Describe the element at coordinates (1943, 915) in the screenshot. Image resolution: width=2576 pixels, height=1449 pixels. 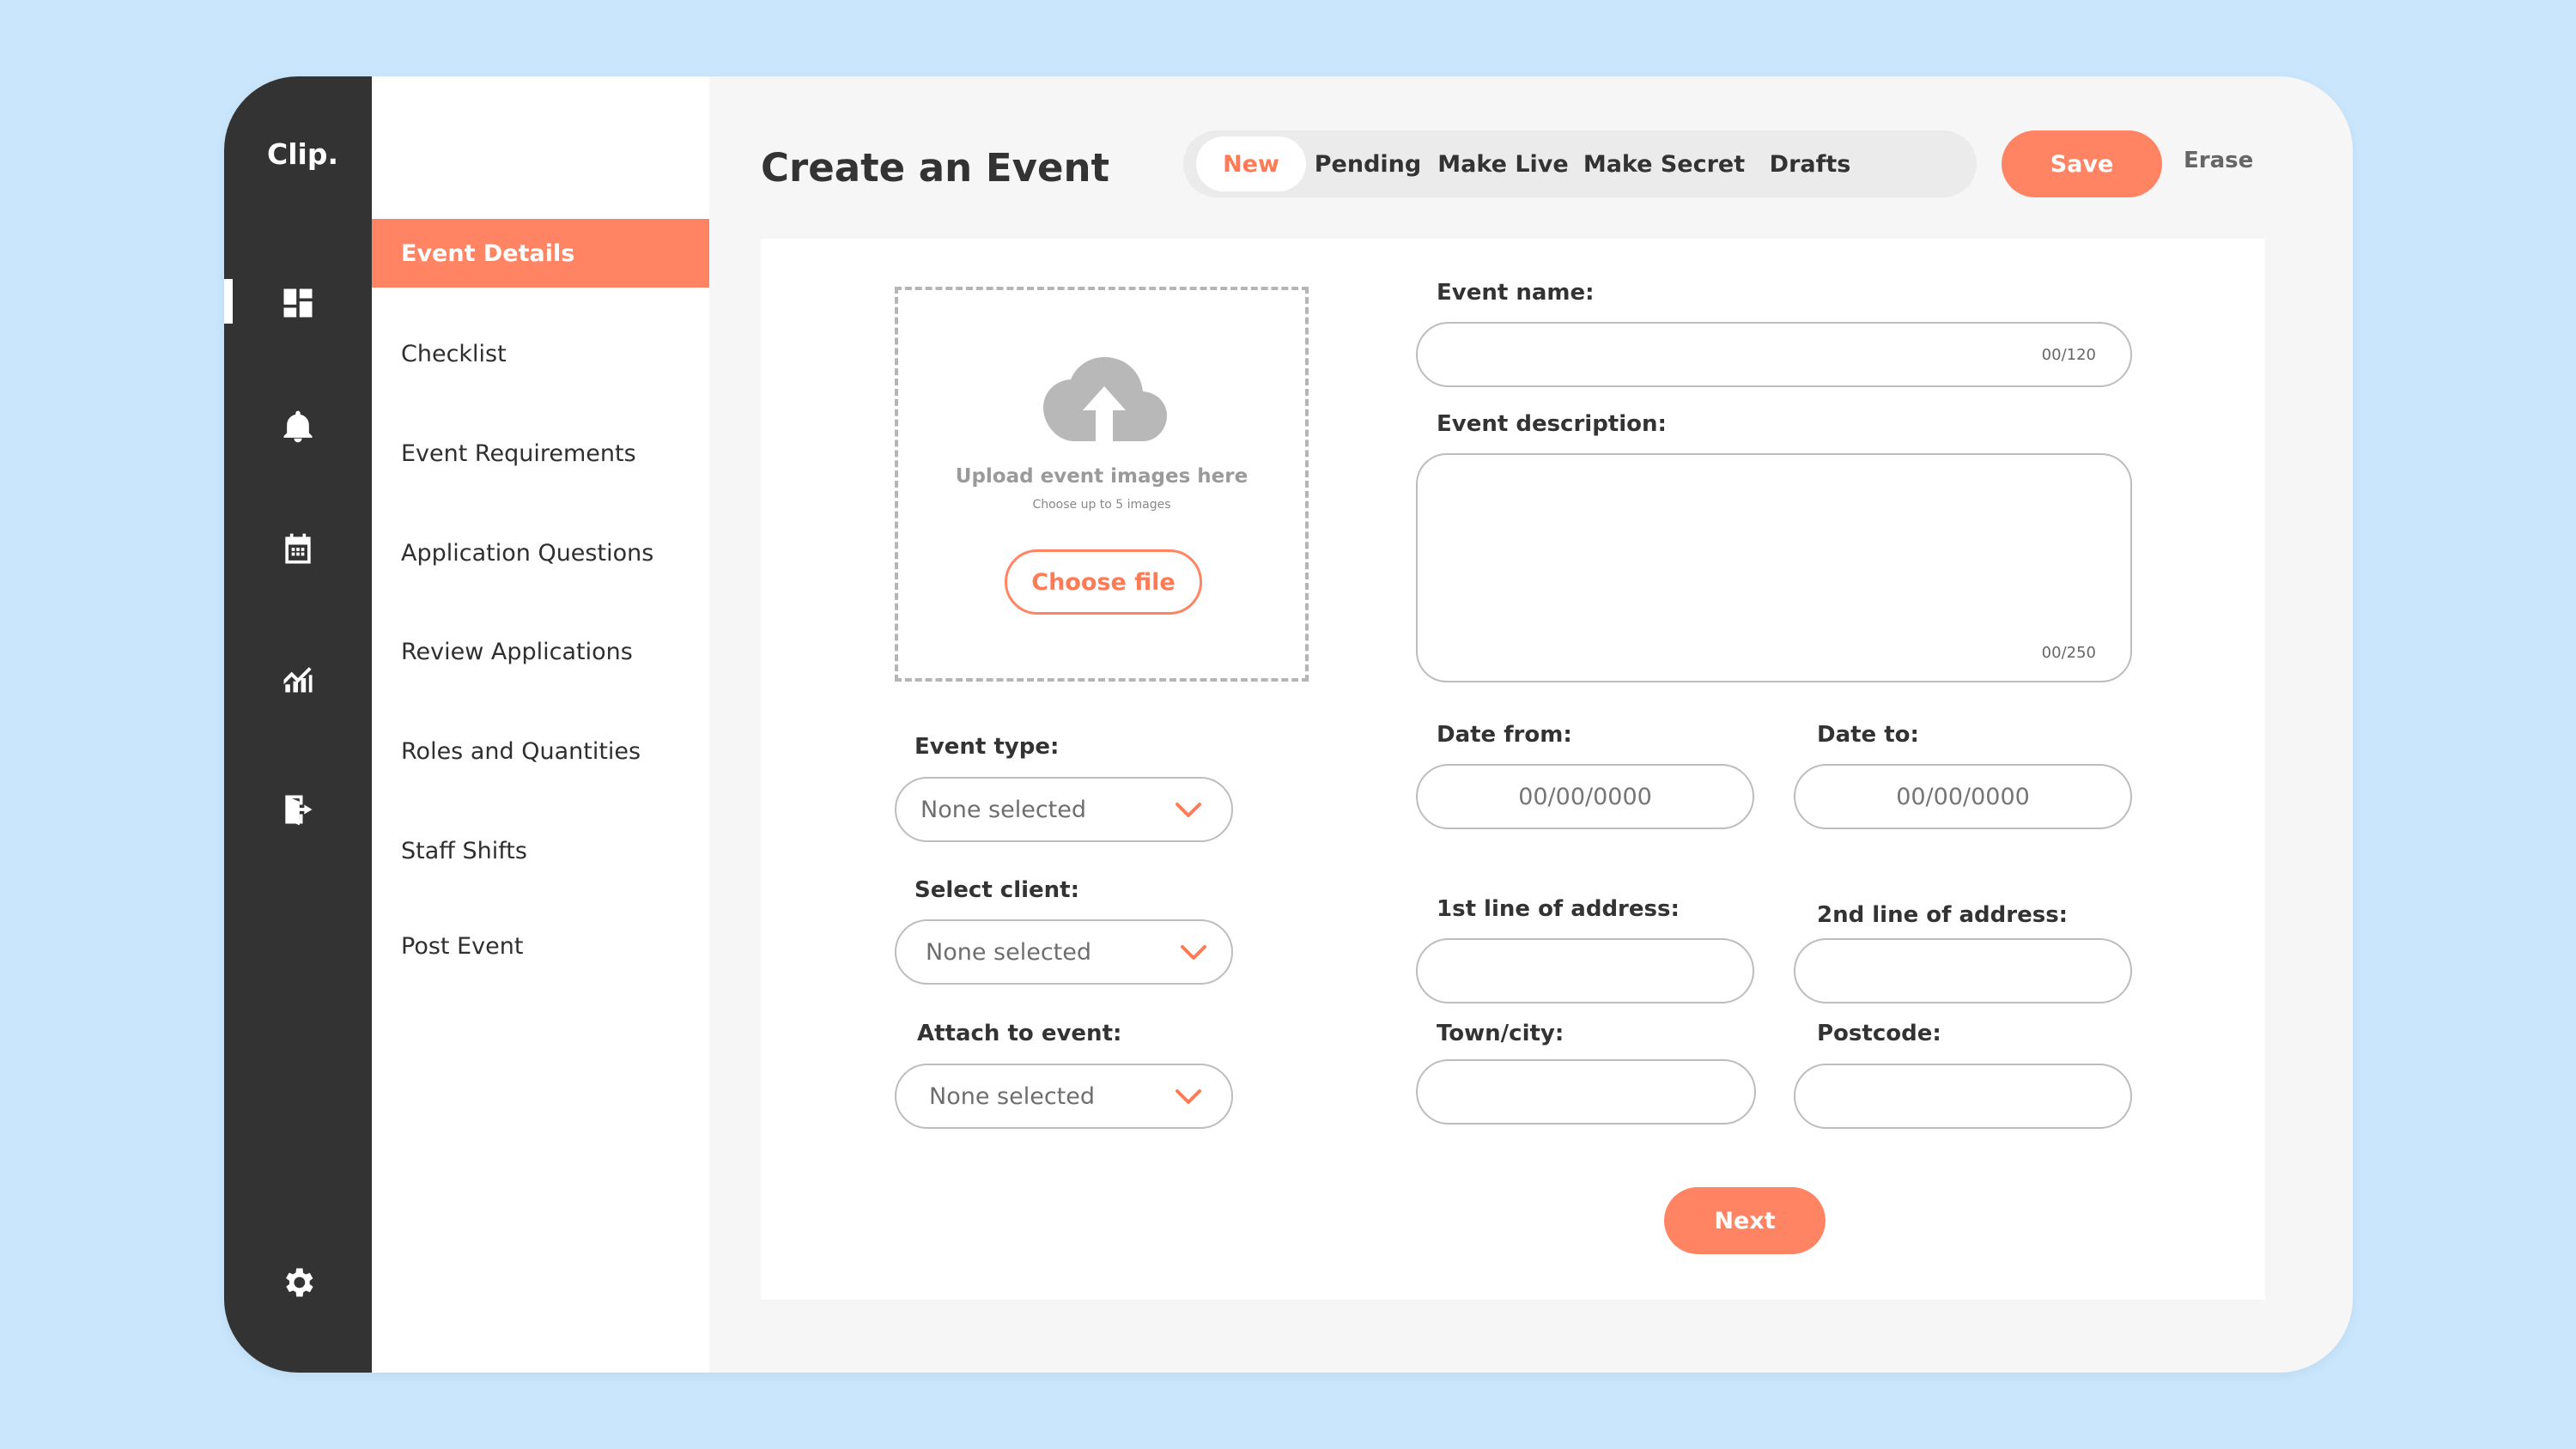
I see `address-line-2-label: 2nd line of address:` at that location.